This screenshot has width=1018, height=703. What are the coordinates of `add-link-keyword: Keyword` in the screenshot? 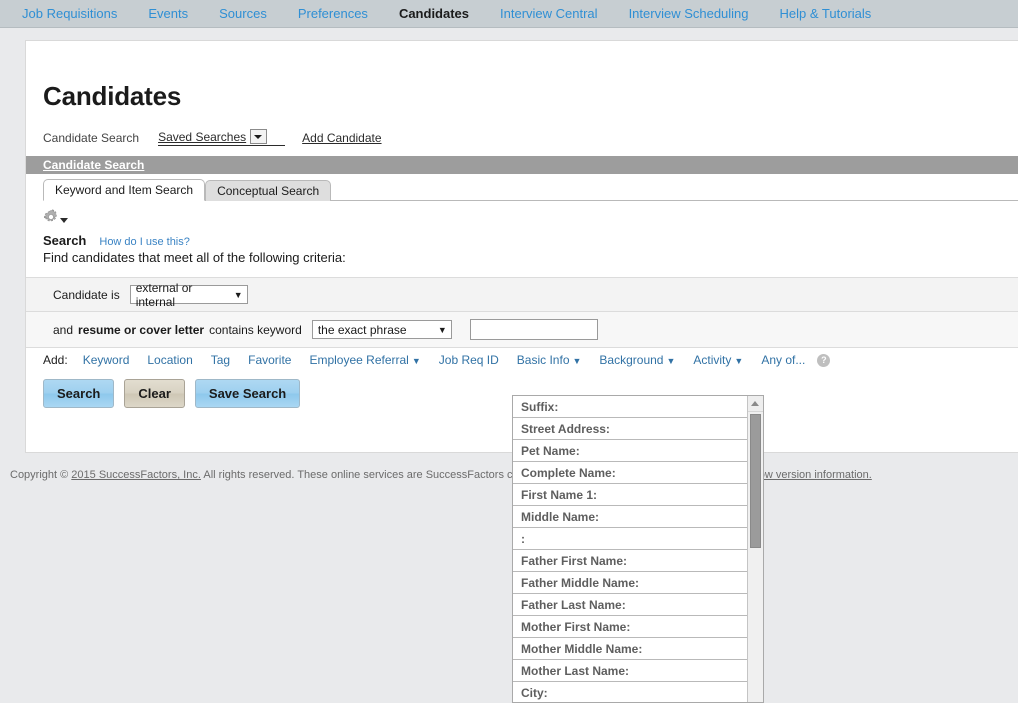 It's located at (106, 360).